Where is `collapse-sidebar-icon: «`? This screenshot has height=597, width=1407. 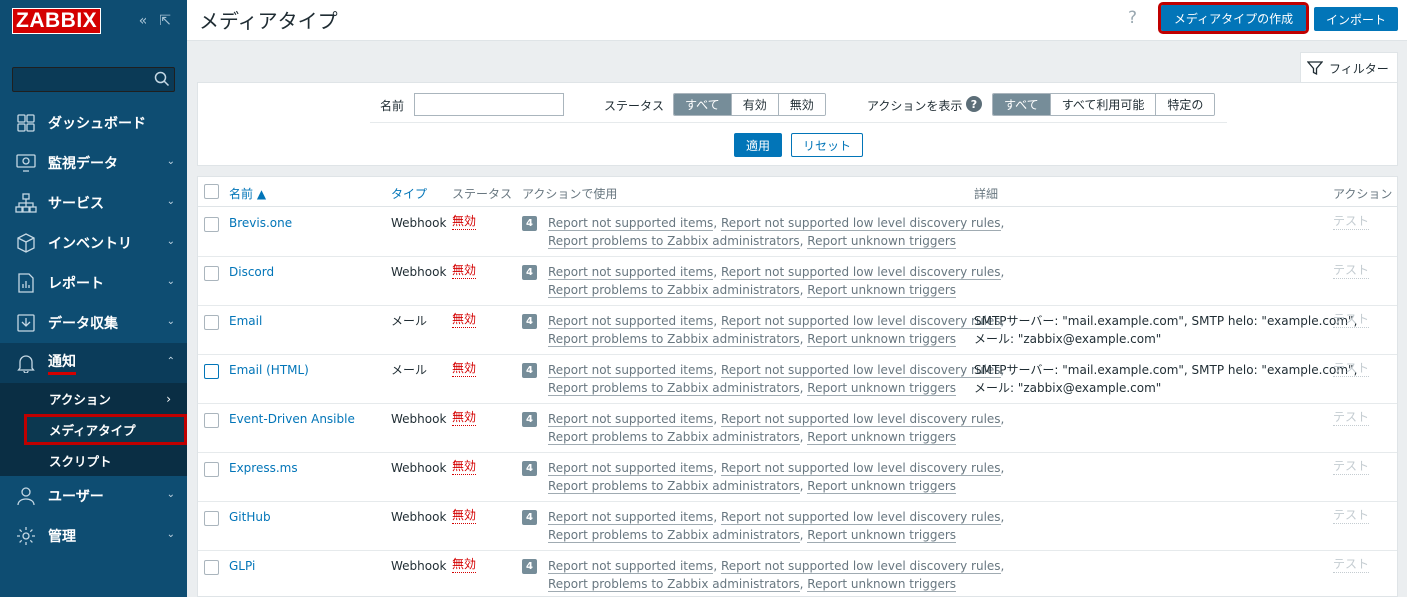
collapse-sidebar-icon: « is located at coordinates (143, 21).